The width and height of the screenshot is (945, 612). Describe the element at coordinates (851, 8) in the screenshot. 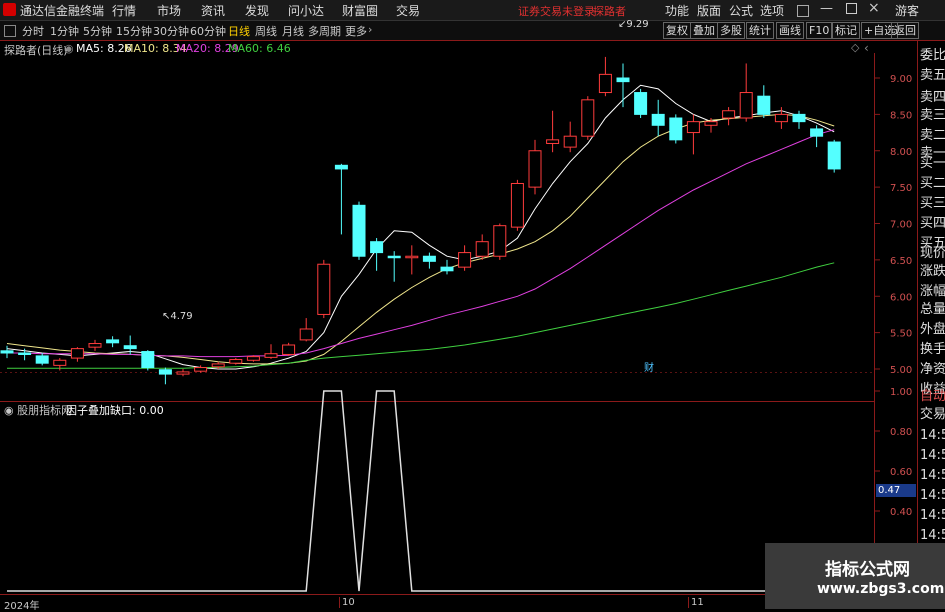

I see `maximize-icon` at that location.